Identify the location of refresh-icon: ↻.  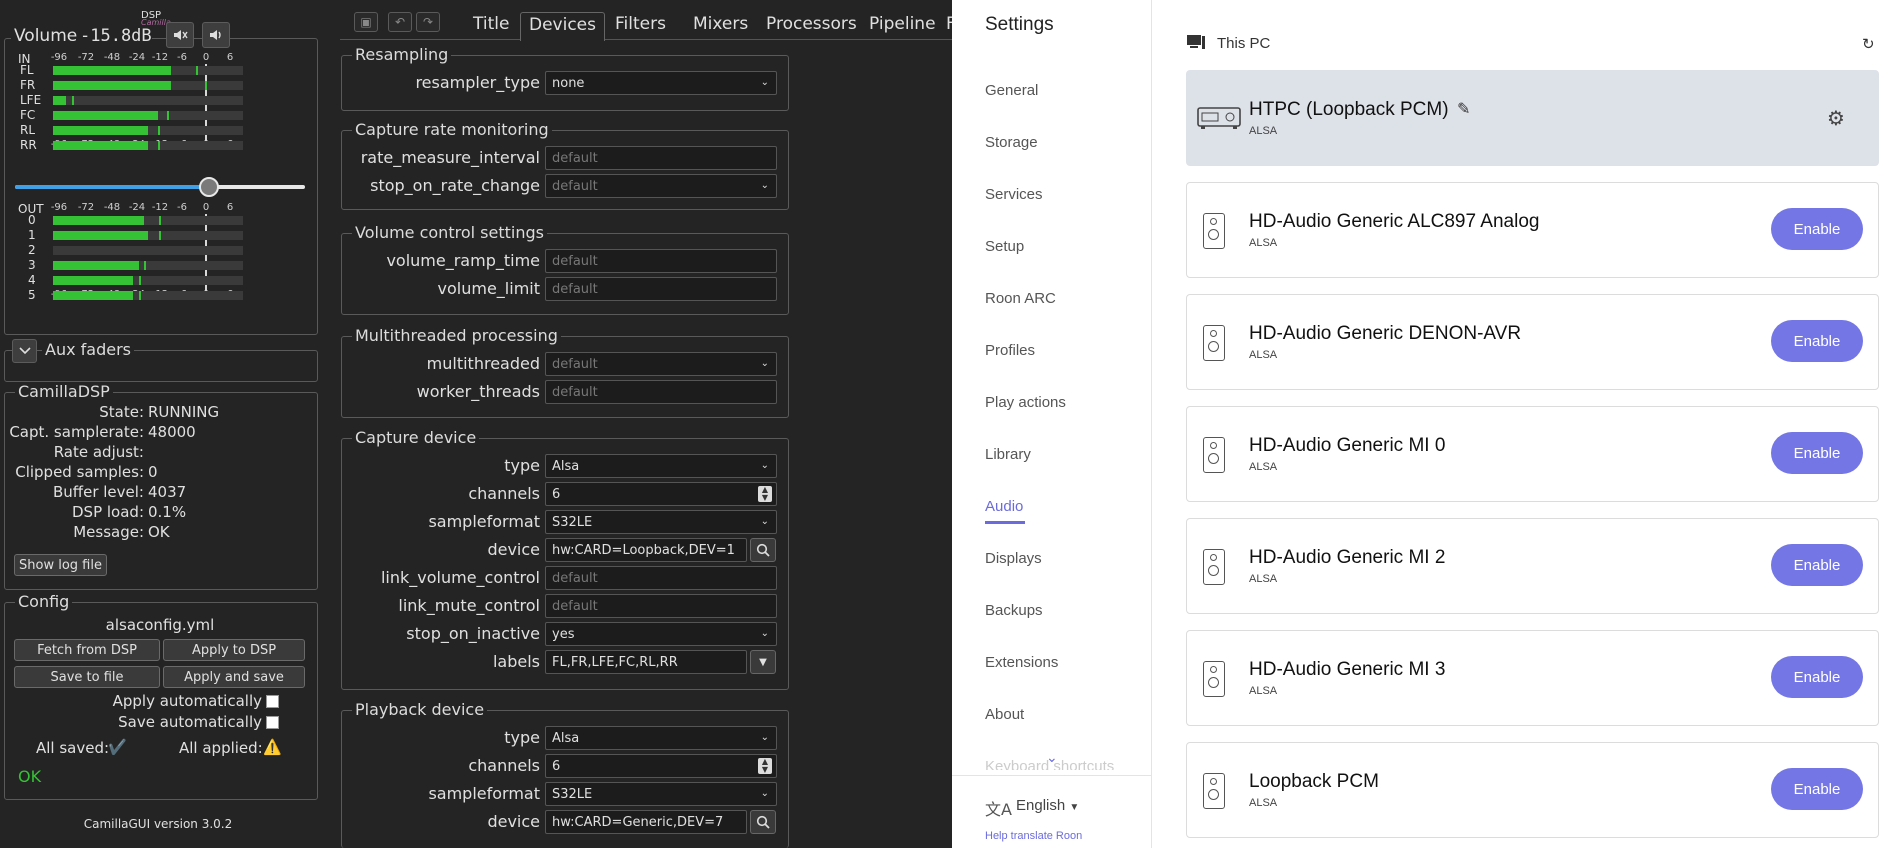
(1868, 44).